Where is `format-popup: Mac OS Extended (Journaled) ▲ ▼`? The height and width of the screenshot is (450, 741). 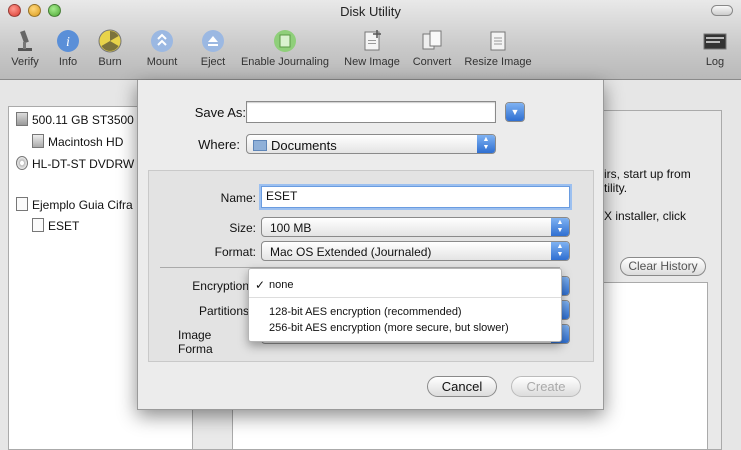
format-popup: Mac OS Extended (Journaled) ▲ ▼ is located at coordinates (415, 251).